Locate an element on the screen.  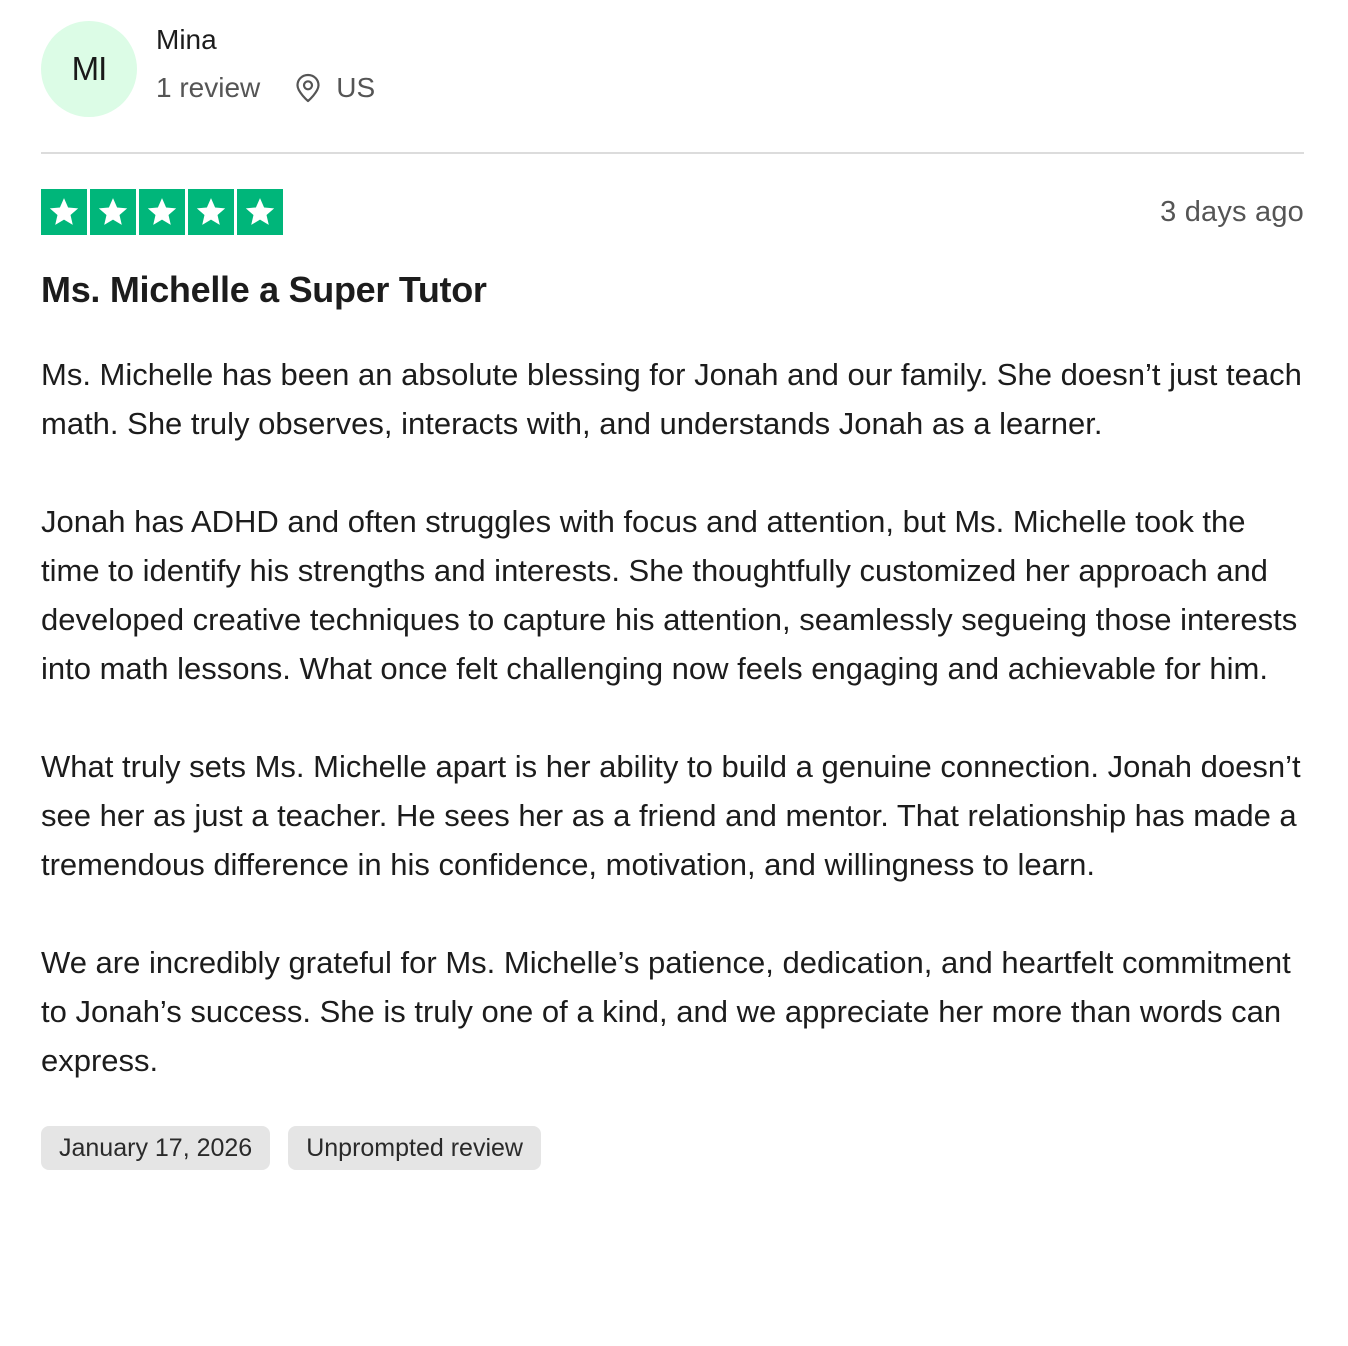
location-pin-icon is located at coordinates (308, 87).